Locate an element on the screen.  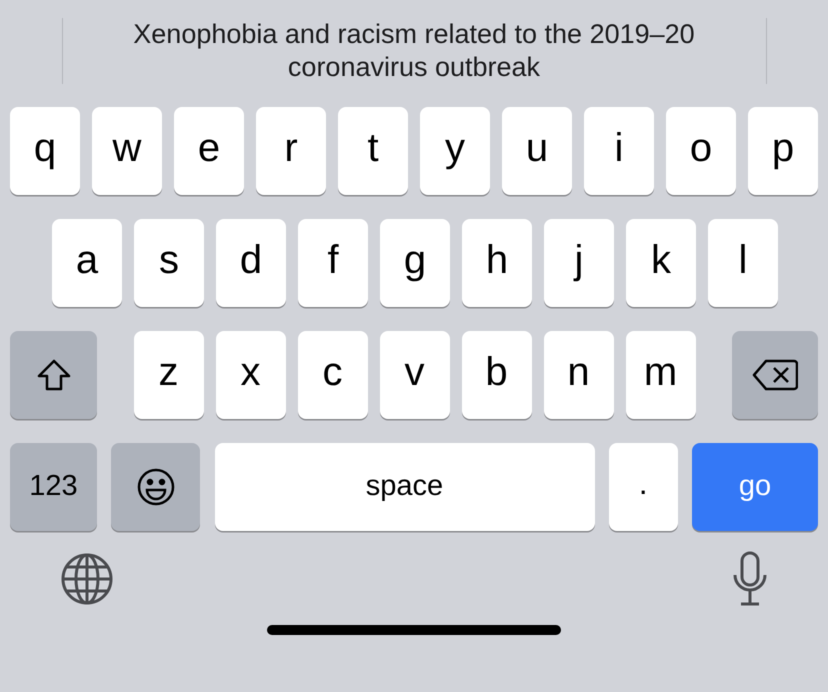
letter-key: w is located at coordinates (127, 151).